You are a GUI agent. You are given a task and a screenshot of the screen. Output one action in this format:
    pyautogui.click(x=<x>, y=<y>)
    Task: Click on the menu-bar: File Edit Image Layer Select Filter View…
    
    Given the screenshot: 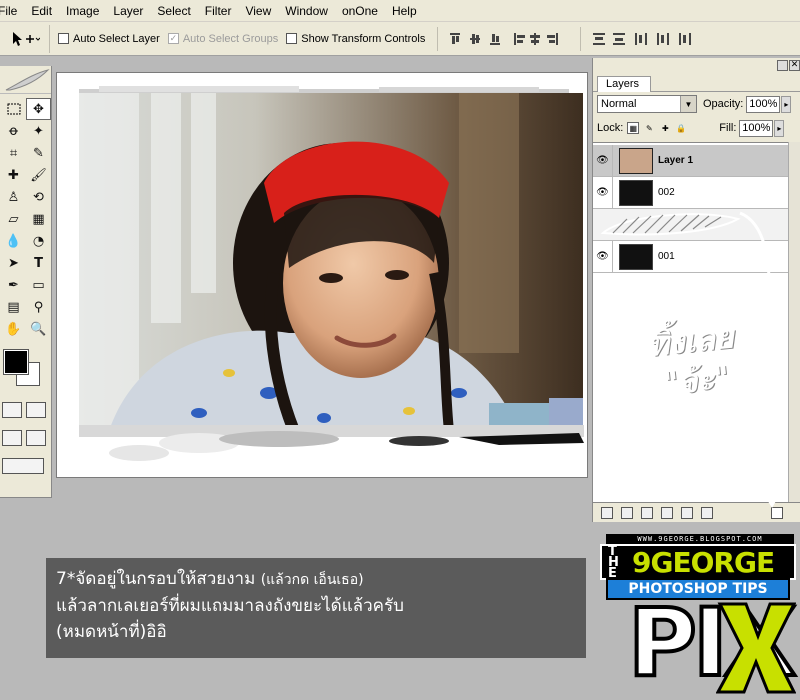 What is the action you would take?
    pyautogui.click(x=400, y=11)
    